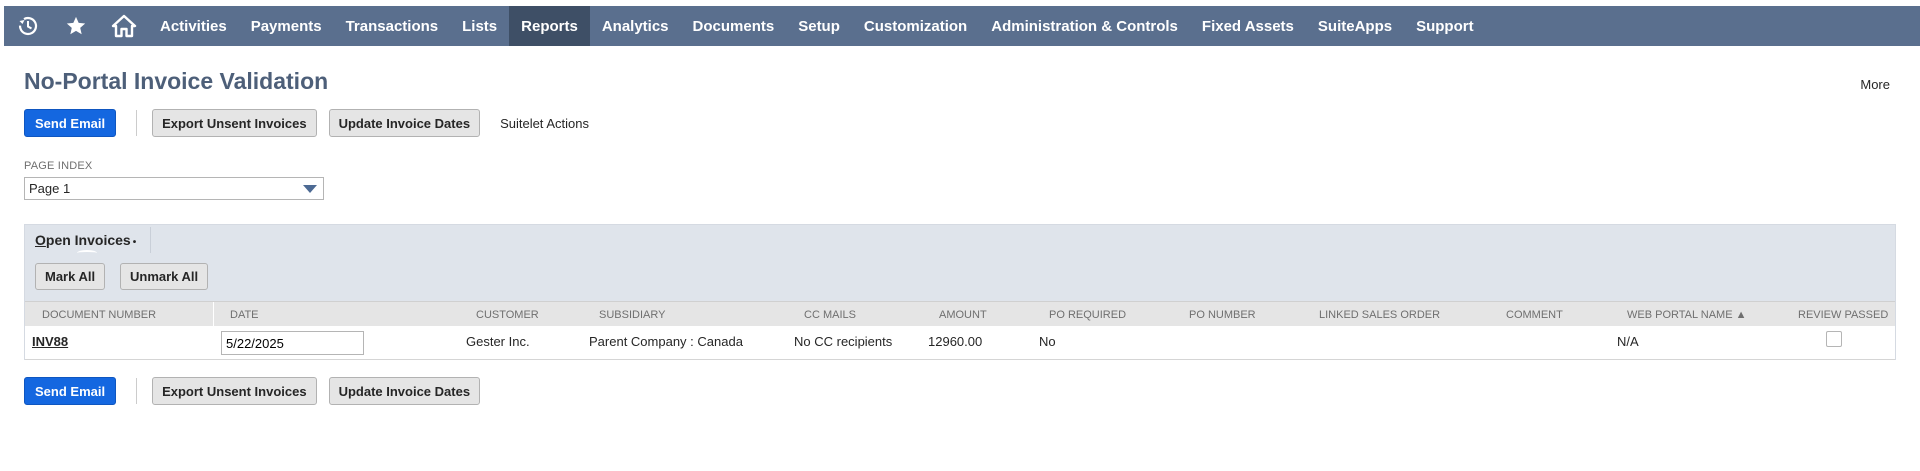 Image resolution: width=1920 pixels, height=471 pixels. Describe the element at coordinates (70, 276) in the screenshot. I see `mark-all-button: Mark All` at that location.